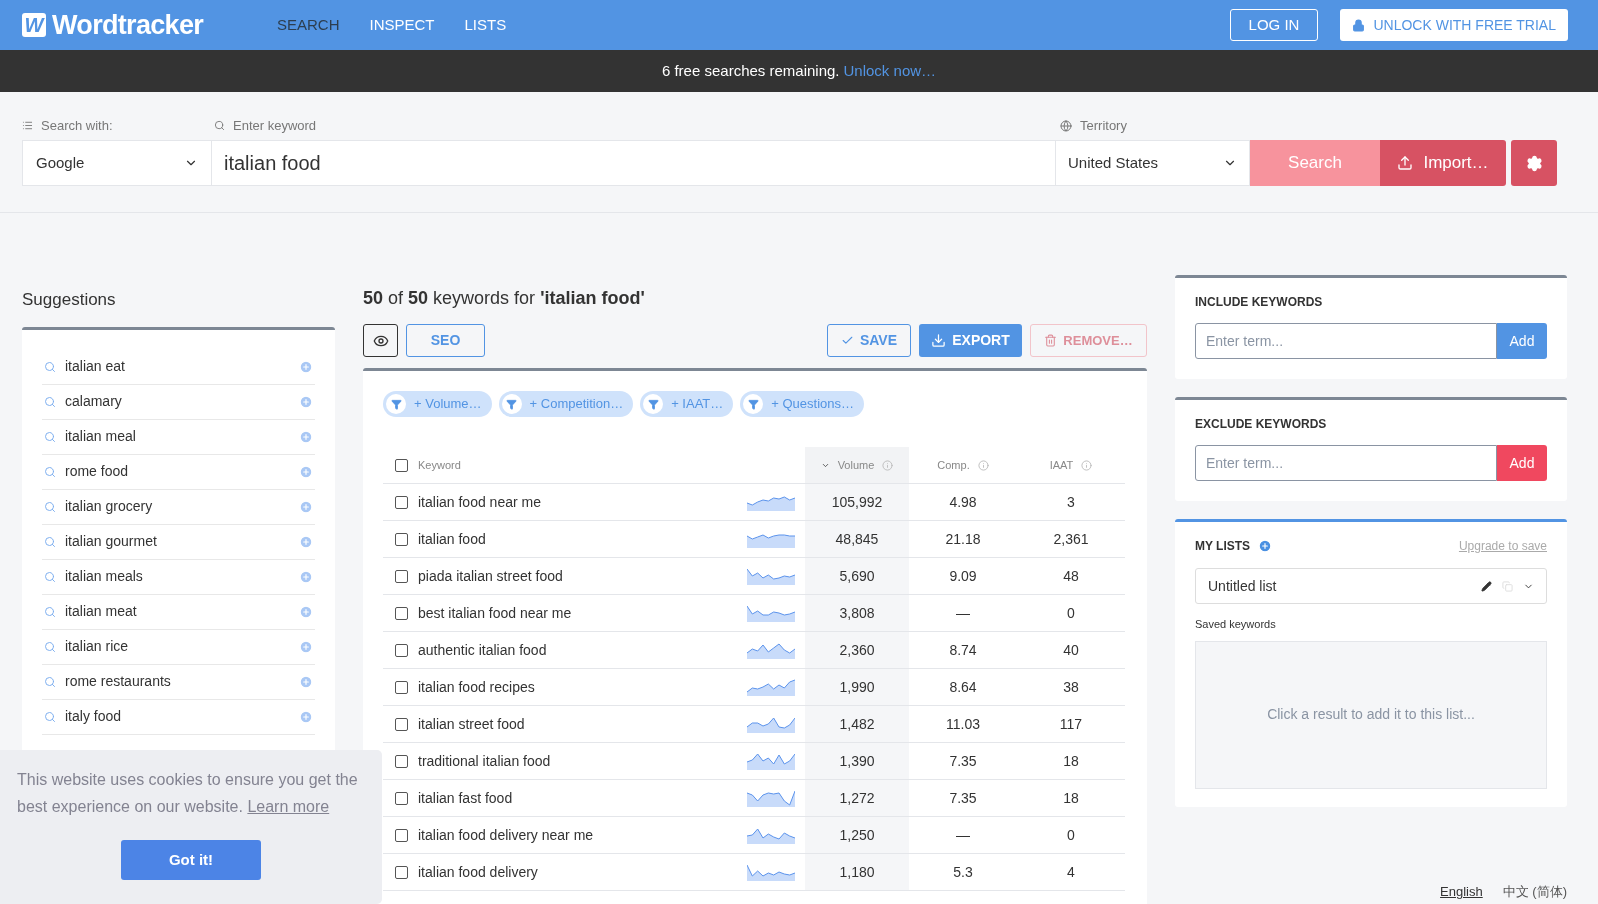  What do you see at coordinates (117, 163) in the screenshot?
I see `engine-select: Google` at bounding box center [117, 163].